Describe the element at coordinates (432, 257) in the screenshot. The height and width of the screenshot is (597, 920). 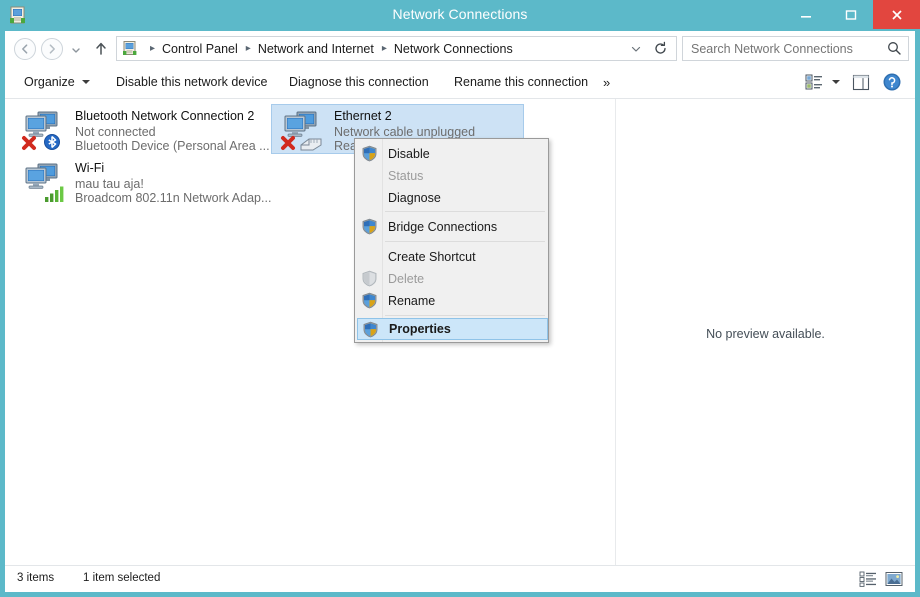
I see `context-menu-item-label: Create Shortcut` at that location.